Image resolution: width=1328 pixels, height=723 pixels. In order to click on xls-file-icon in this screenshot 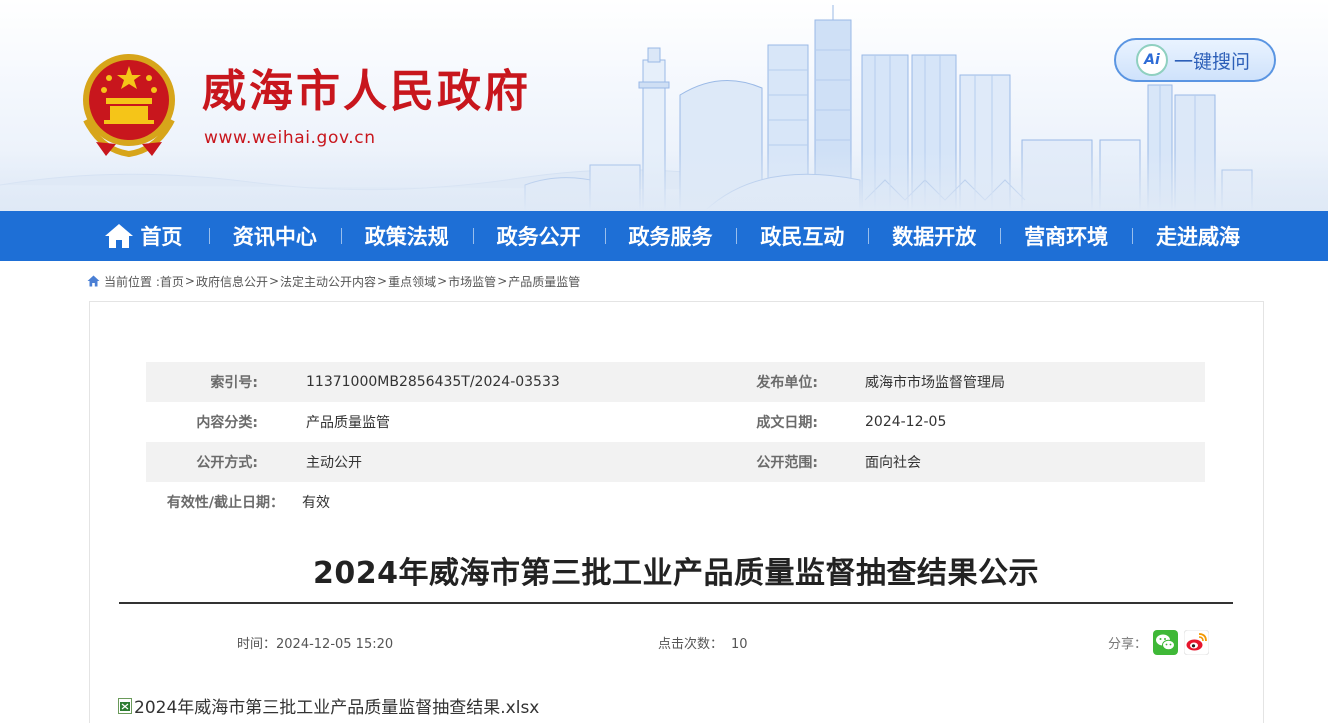, I will do `click(125, 705)`.